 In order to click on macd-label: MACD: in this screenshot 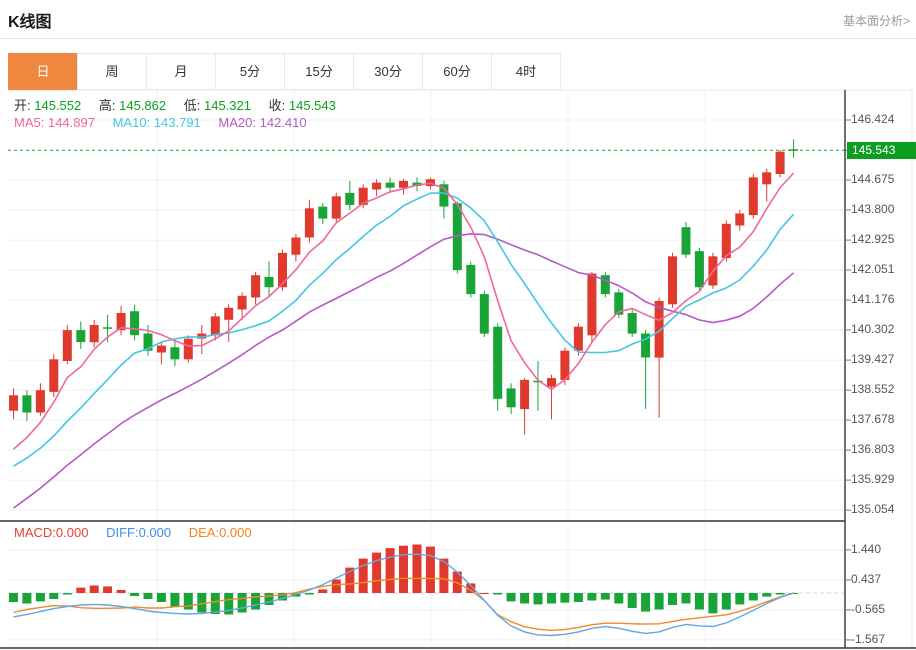, I will do `click(35, 532)`.